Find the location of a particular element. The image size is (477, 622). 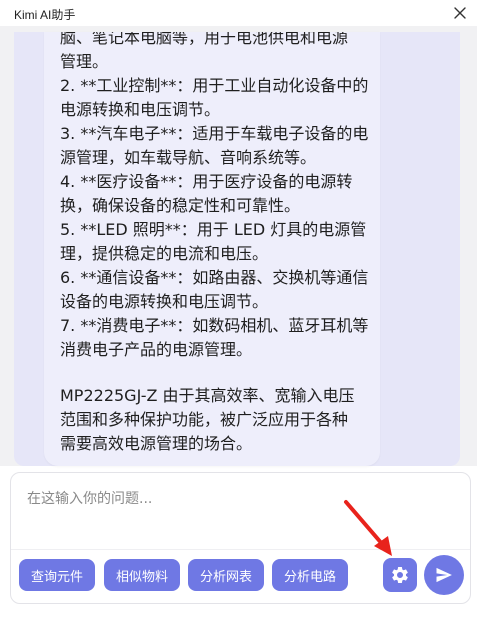

analyze-netlist-button: 分析网表 is located at coordinates (226, 575).